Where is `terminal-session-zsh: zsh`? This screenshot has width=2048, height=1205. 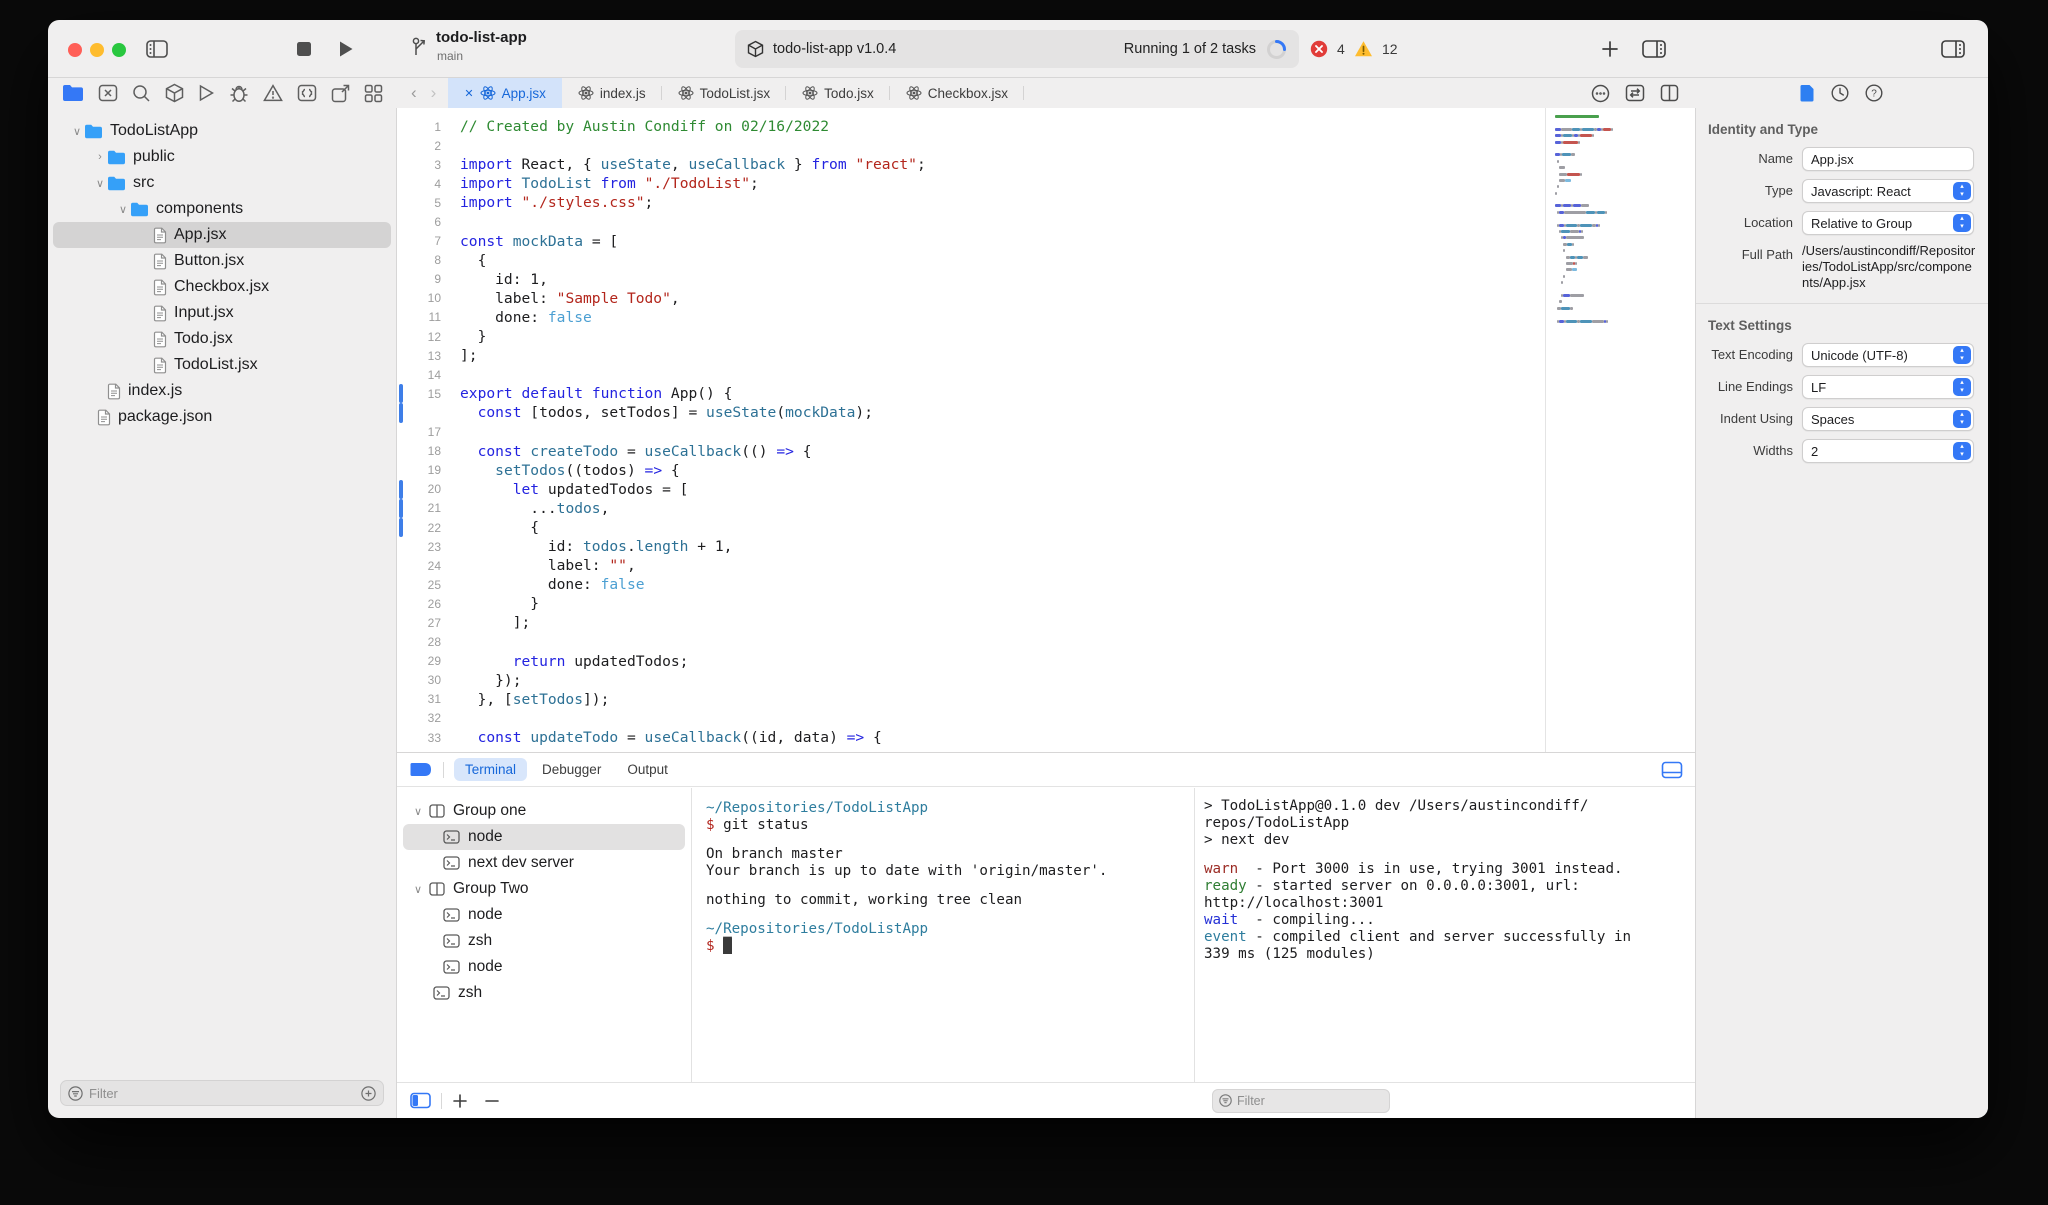 terminal-session-zsh: zsh is located at coordinates (544, 993).